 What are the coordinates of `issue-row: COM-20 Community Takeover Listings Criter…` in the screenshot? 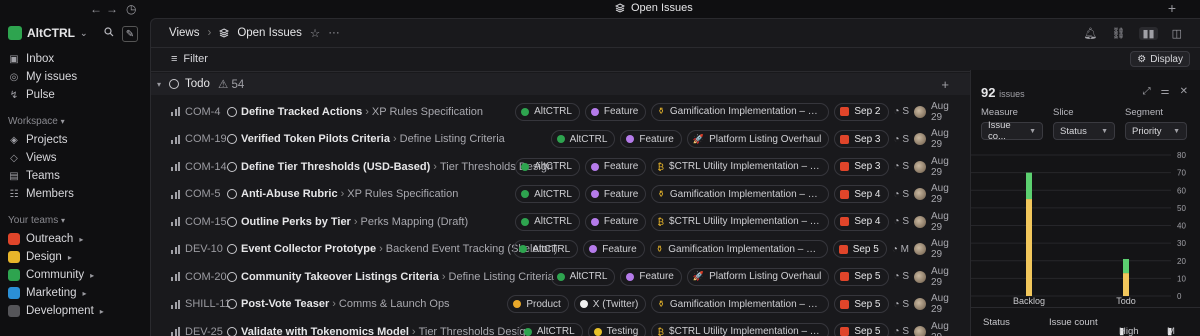 It's located at (561, 276).